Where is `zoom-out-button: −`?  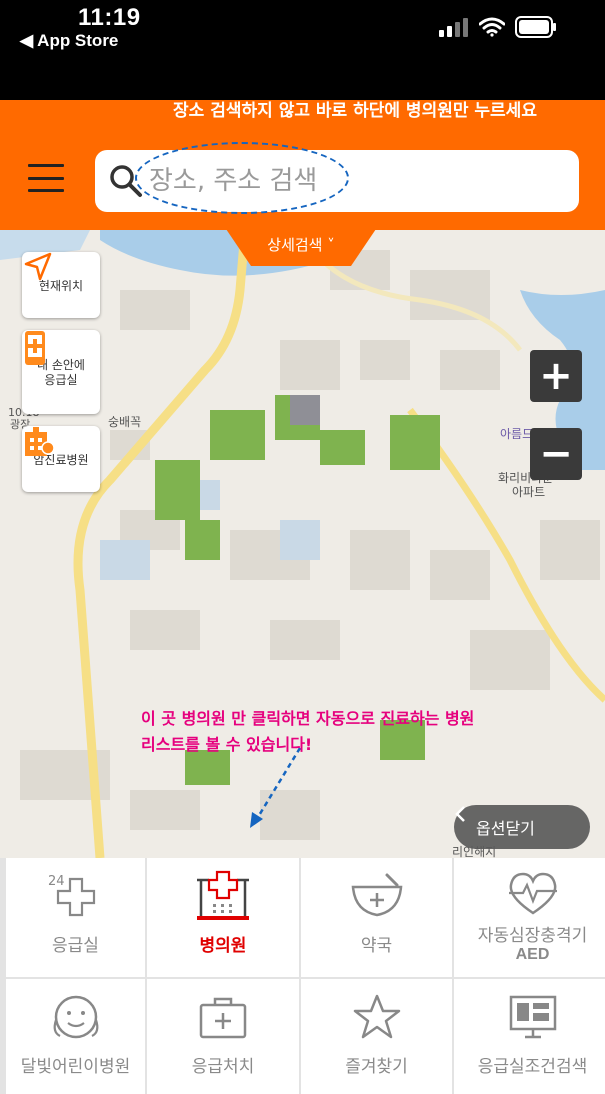 zoom-out-button: − is located at coordinates (556, 454).